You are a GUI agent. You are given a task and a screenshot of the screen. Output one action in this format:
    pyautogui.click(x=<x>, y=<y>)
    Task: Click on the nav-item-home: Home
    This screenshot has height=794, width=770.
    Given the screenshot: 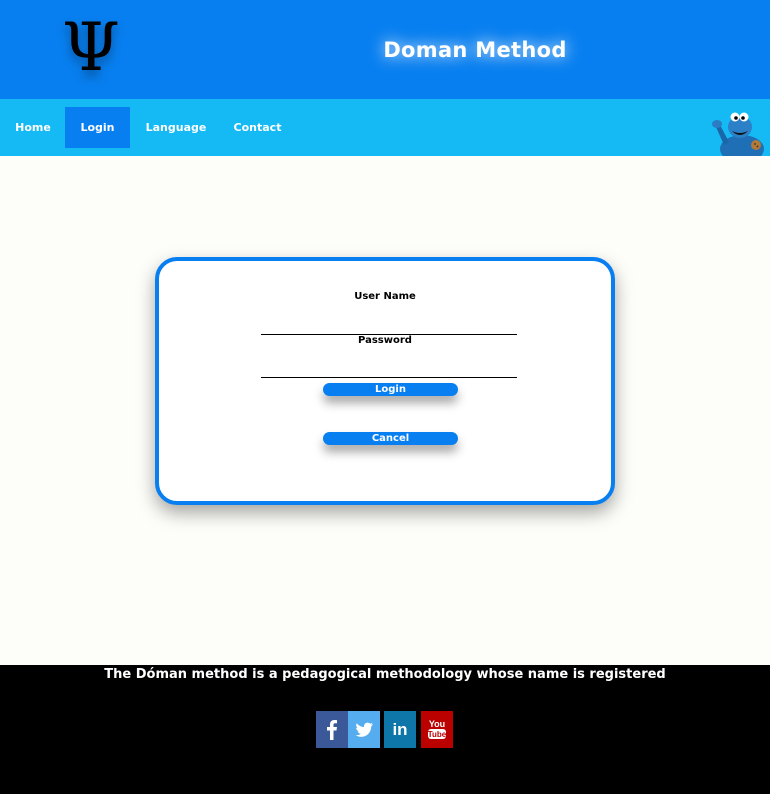 What is the action you would take?
    pyautogui.click(x=33, y=127)
    